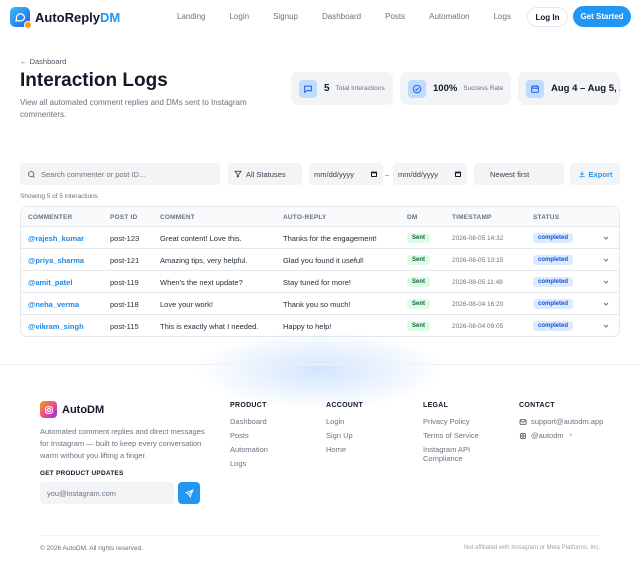  Describe the element at coordinates (123, 217) in the screenshot. I see `column-header: POST ID` at that location.